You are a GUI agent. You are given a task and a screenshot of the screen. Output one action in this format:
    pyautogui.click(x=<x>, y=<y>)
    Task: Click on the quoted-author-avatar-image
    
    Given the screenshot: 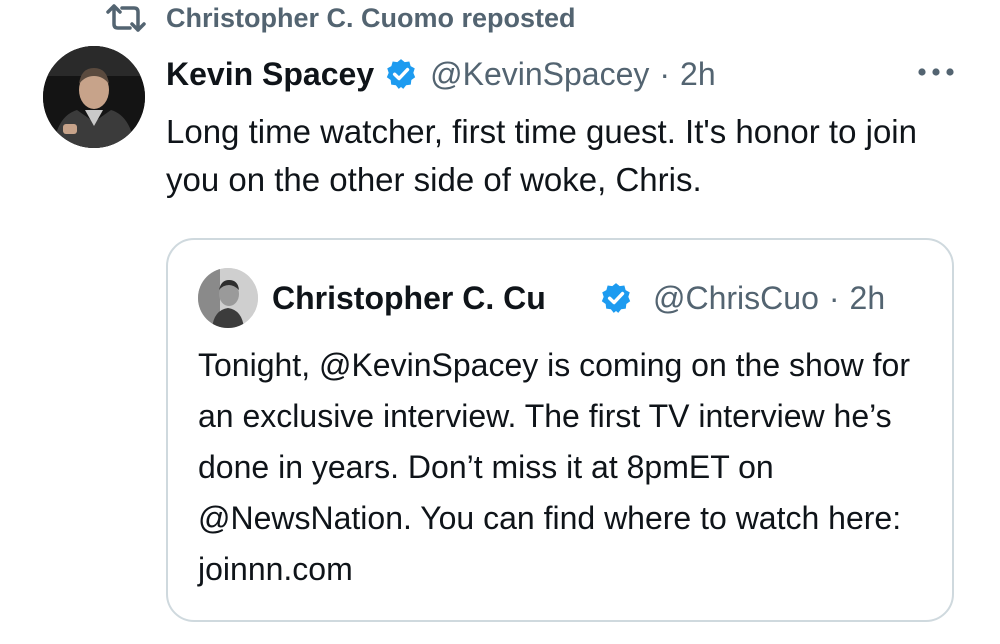 What is the action you would take?
    pyautogui.click(x=228, y=298)
    